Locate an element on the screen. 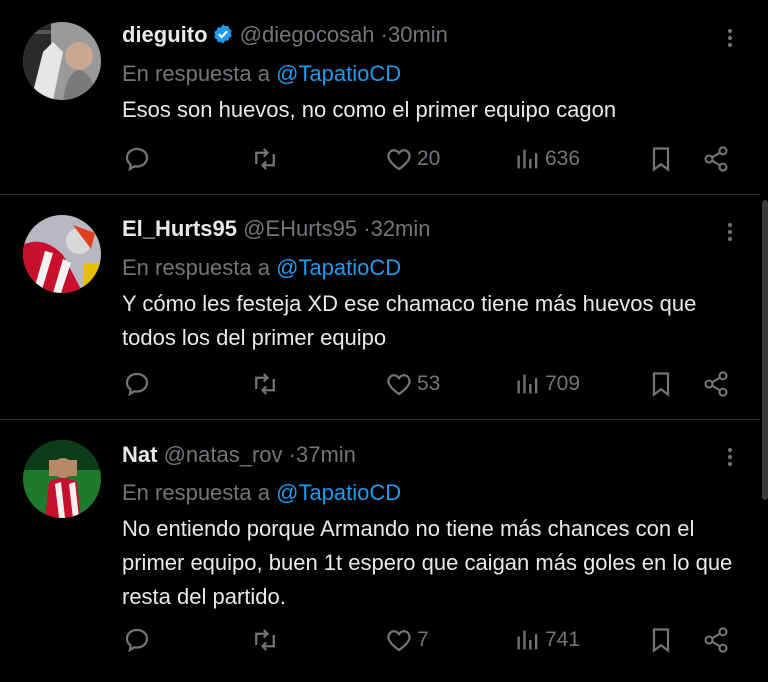 The image size is (768, 682). like-button: 53 is located at coordinates (412, 384).